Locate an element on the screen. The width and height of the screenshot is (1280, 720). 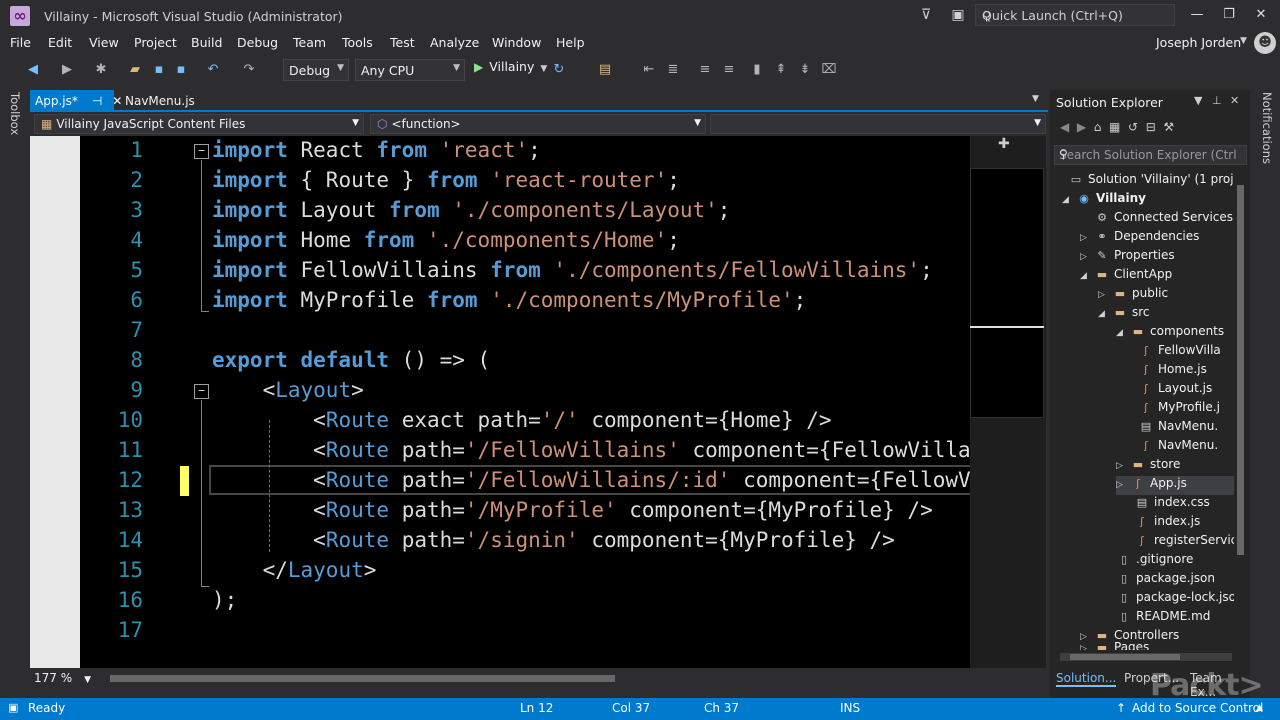
menu-test: Test is located at coordinates (402, 42).